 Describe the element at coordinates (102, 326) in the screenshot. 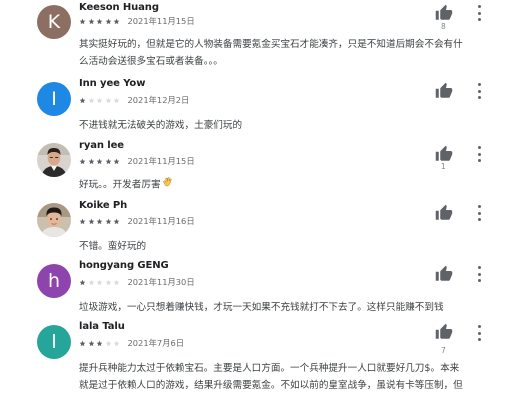

I see `reviewer-name: lala Talu` at that location.